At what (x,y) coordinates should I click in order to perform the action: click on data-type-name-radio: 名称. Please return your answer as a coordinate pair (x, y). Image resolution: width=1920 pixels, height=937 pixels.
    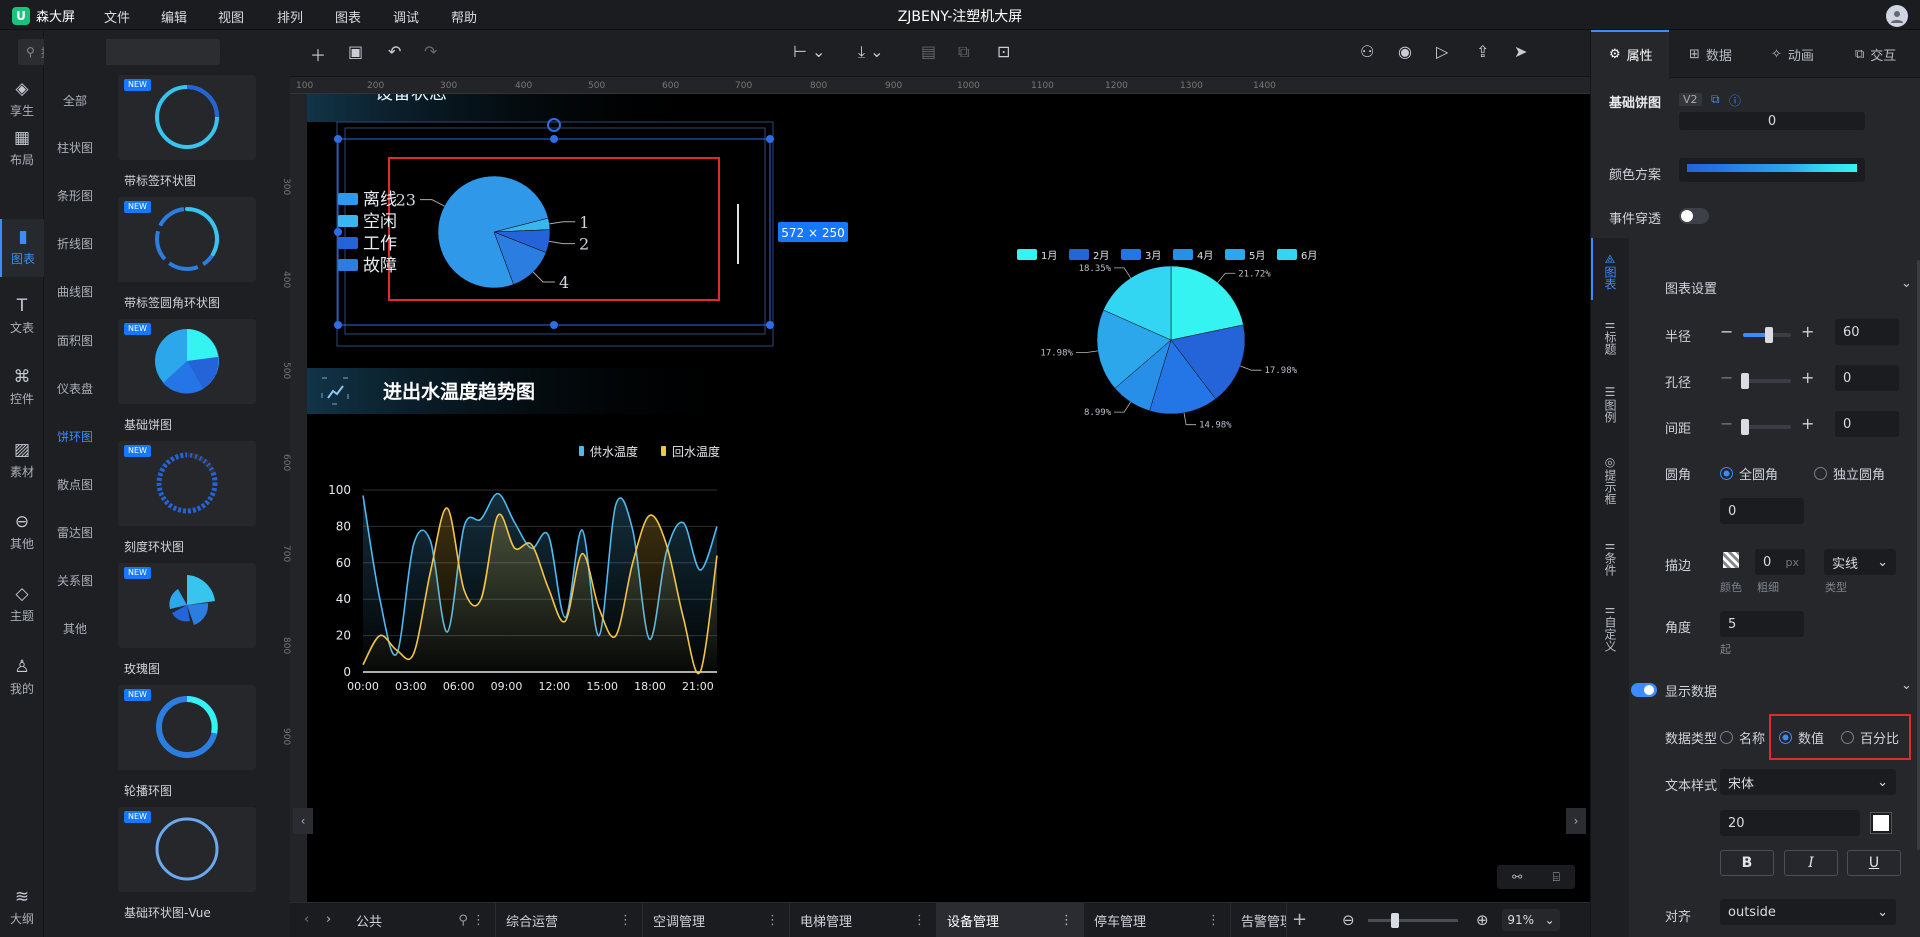
    Looking at the image, I should click on (1742, 737).